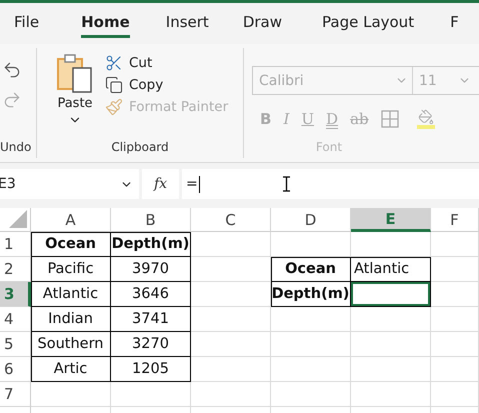 This screenshot has height=413, width=479. I want to click on column-header: A, so click(71, 220).